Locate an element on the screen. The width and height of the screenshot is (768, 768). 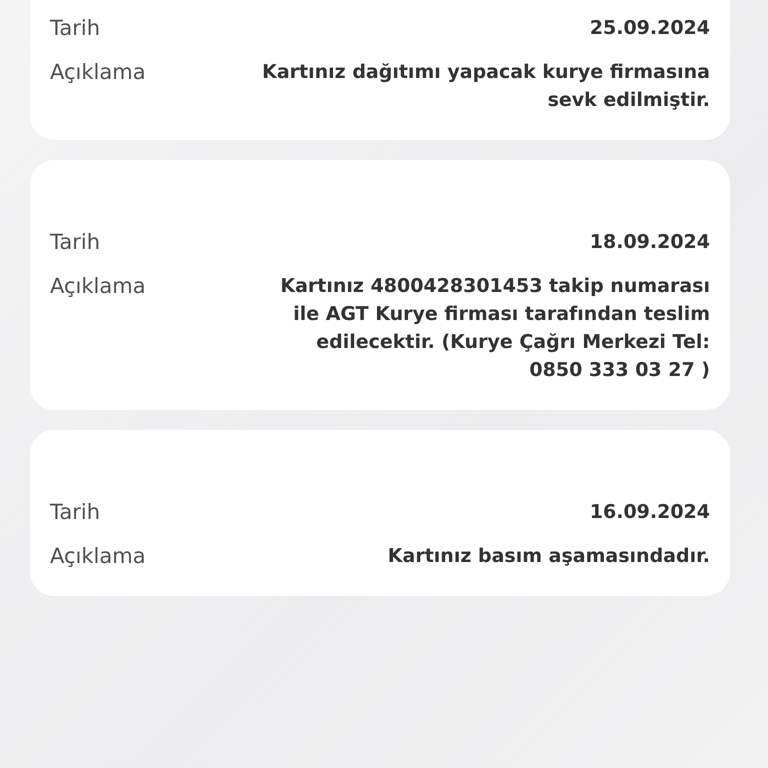
field-value: Kartınız 4800428301453 takip numarası ile AGT Kurye firması tarafından teslim edilecektir. (Kurye Çağrı Merkezi Tel: 0850 333 03 27 ) is located at coordinates (494, 328).